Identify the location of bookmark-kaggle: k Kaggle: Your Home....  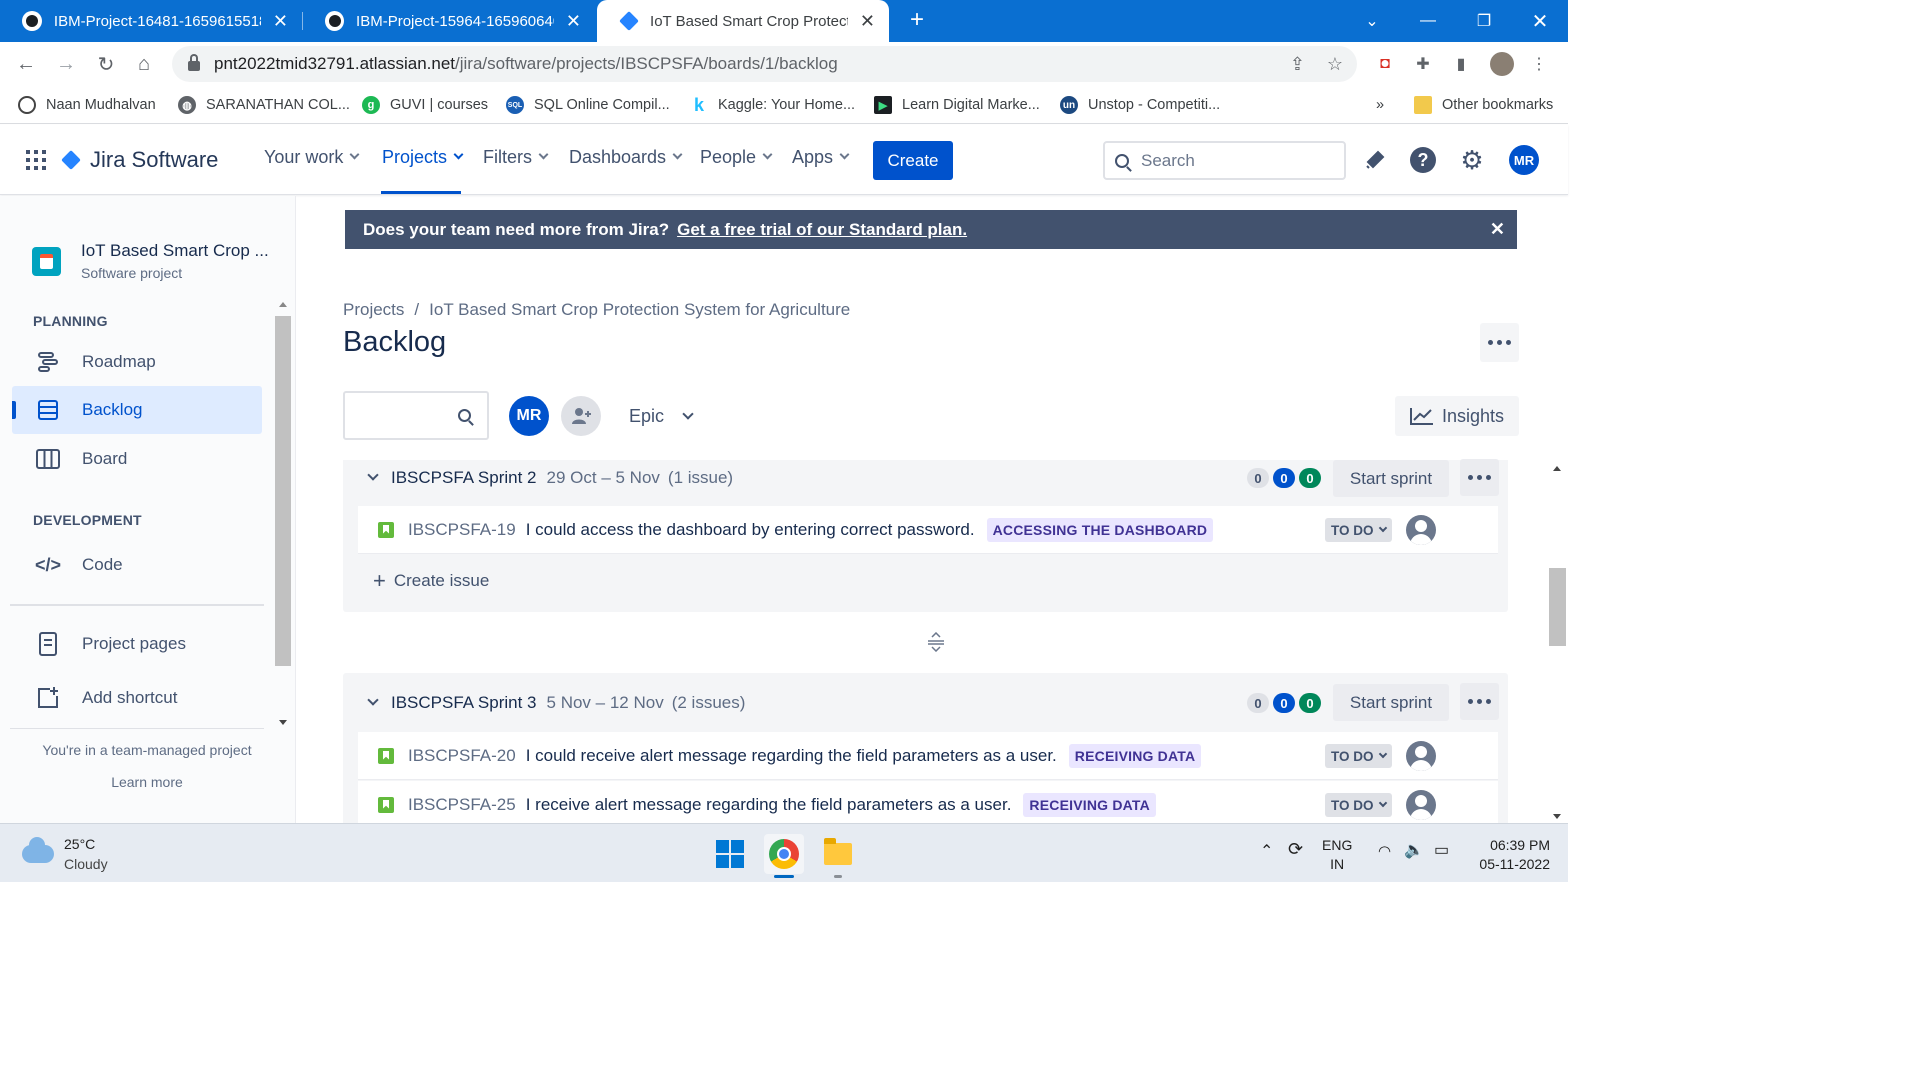
(772, 105).